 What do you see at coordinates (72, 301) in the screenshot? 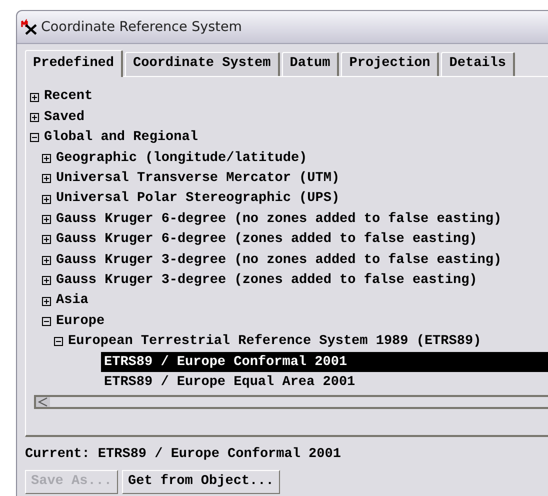
I see `tree-item: Asia` at bounding box center [72, 301].